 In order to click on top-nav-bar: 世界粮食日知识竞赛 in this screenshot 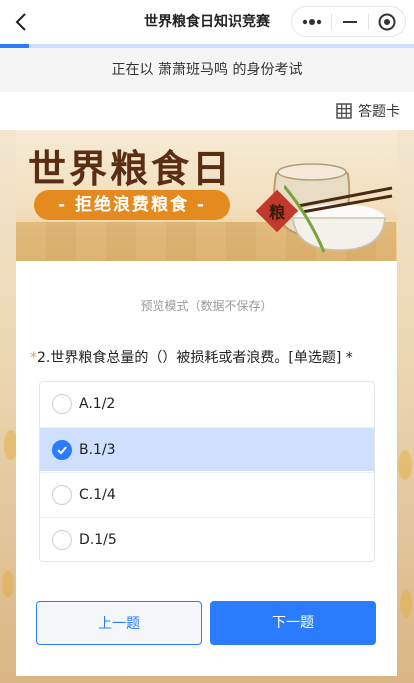, I will do `click(207, 22)`.